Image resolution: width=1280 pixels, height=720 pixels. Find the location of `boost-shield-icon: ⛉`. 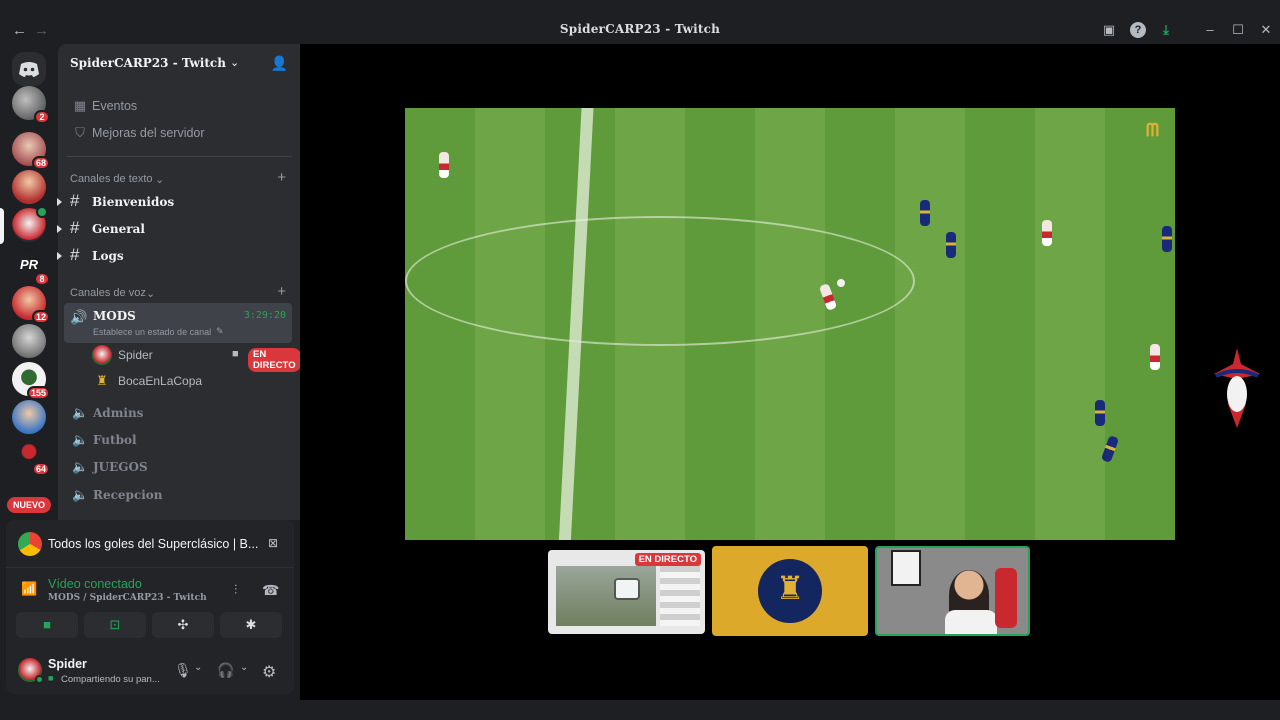

boost-shield-icon: ⛉ is located at coordinates (80, 132).